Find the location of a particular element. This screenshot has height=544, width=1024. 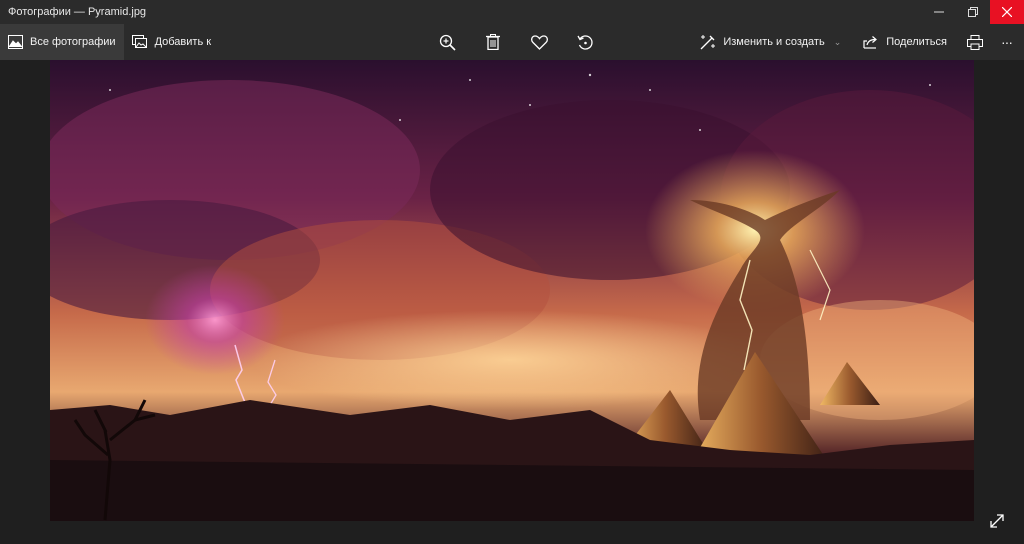

add-to-label: Добавить к is located at coordinates (183, 42).